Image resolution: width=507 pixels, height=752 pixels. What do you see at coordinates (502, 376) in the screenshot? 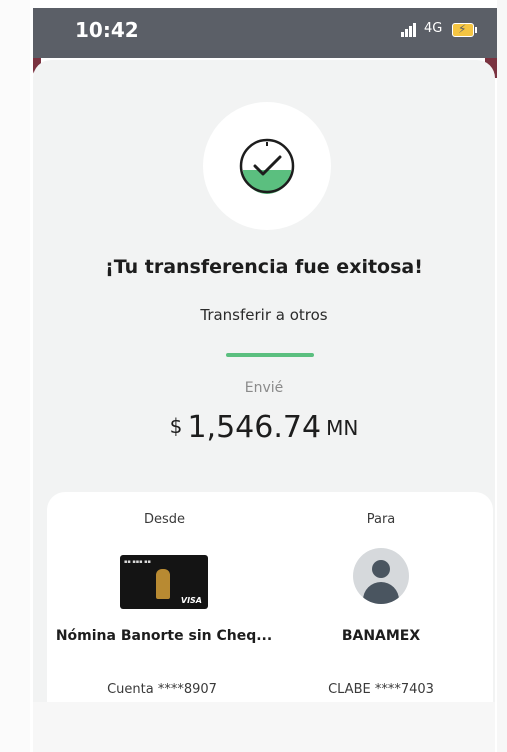
I see `scan-margin-right` at bounding box center [502, 376].